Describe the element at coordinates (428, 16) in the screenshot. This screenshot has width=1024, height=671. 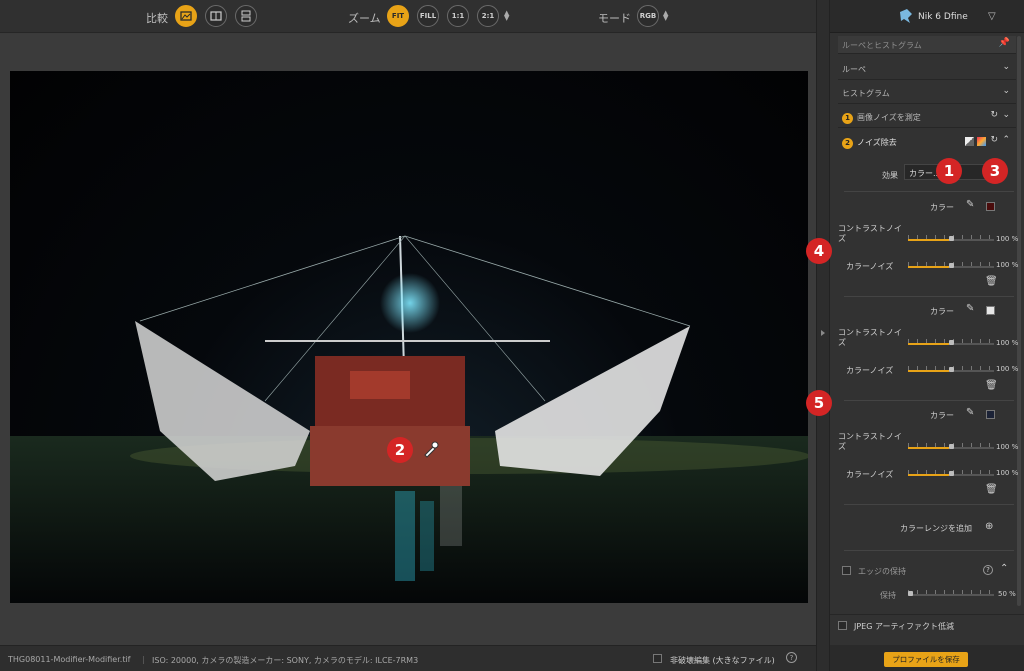
I see `zoom-fill-button: FILL` at that location.